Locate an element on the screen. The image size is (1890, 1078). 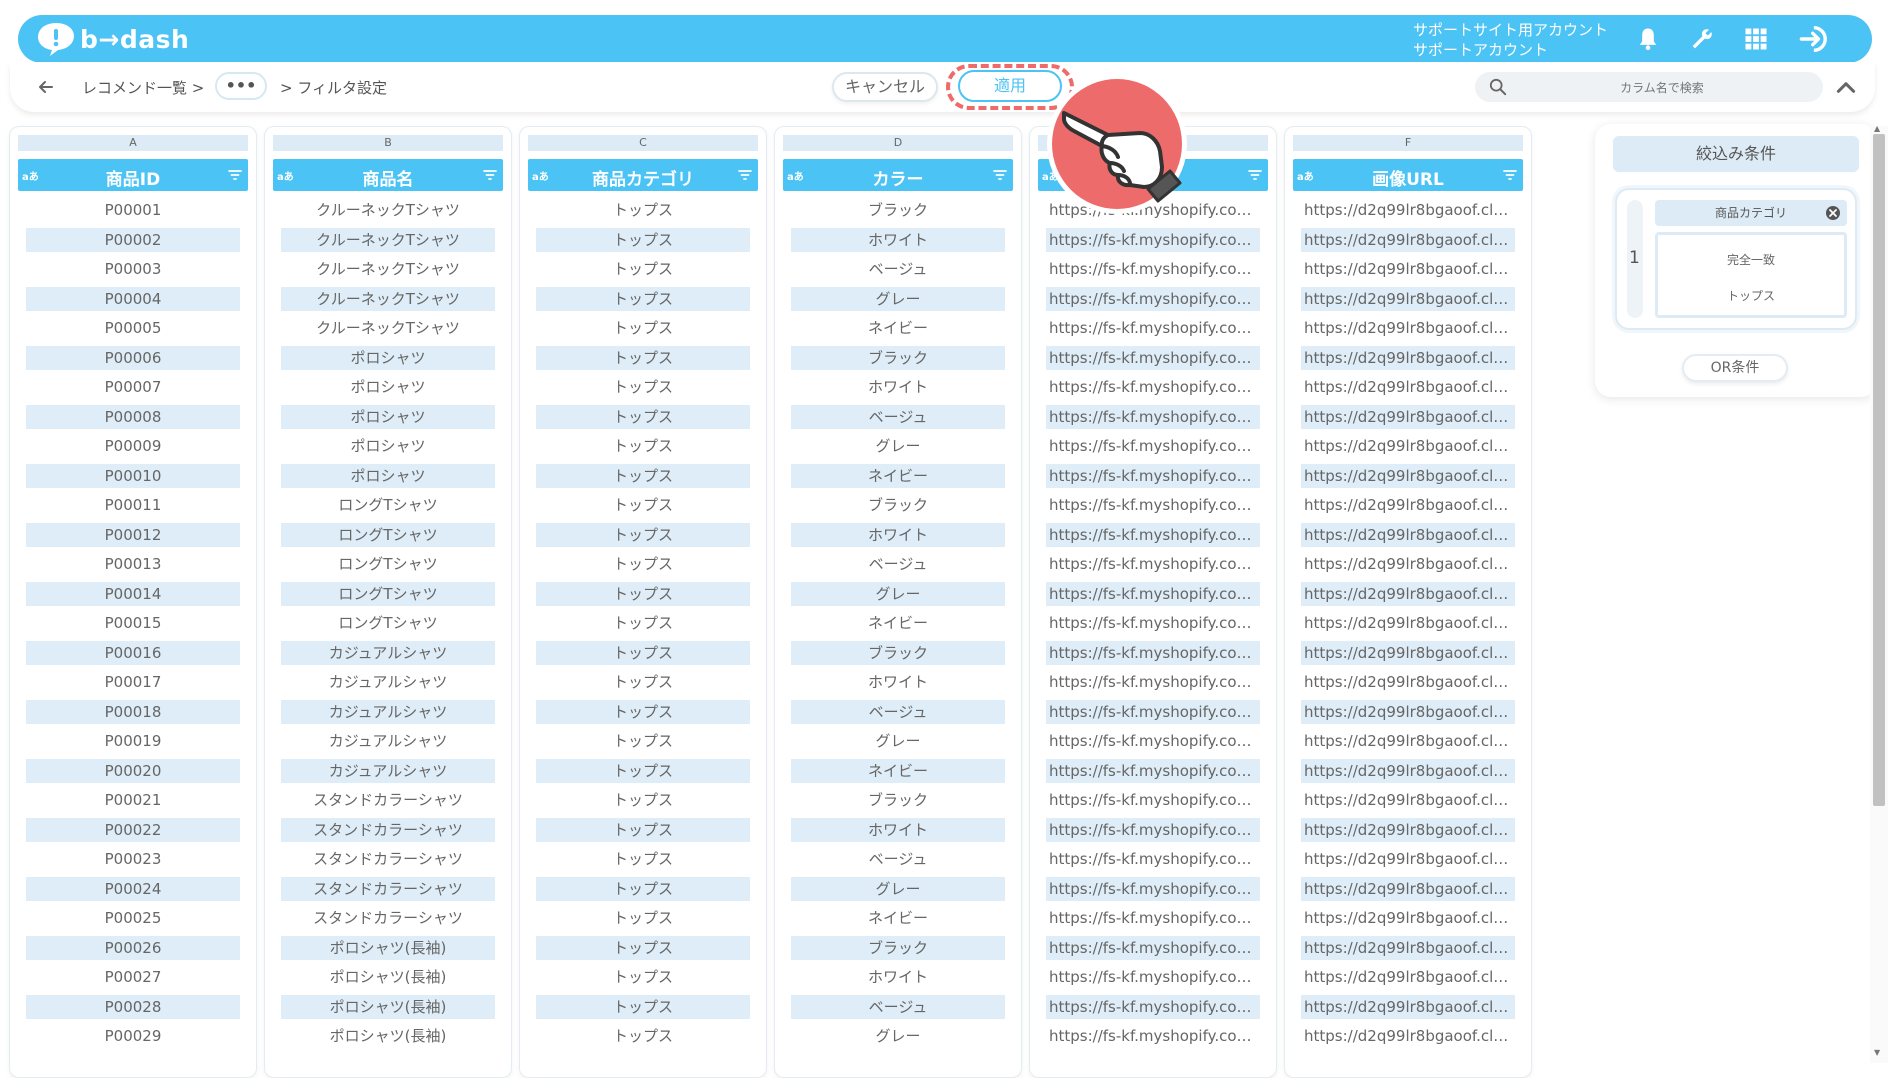
column-search is located at coordinates (1649, 88).